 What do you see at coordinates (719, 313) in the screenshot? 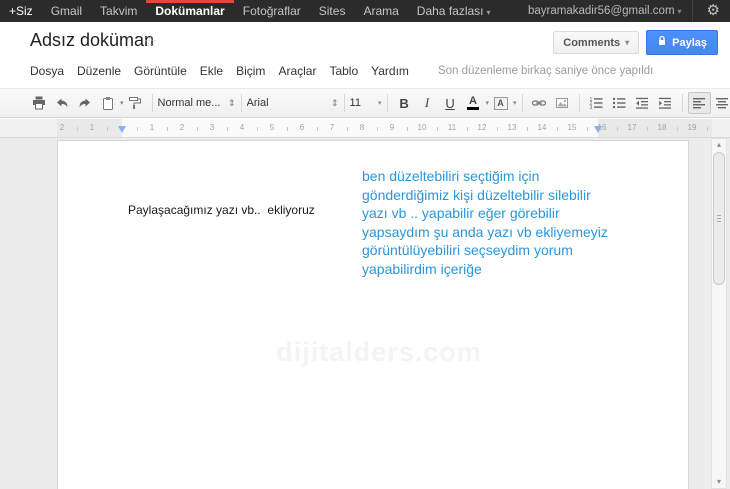
I see `vertical-scrollbar: ▴ ▾` at bounding box center [719, 313].